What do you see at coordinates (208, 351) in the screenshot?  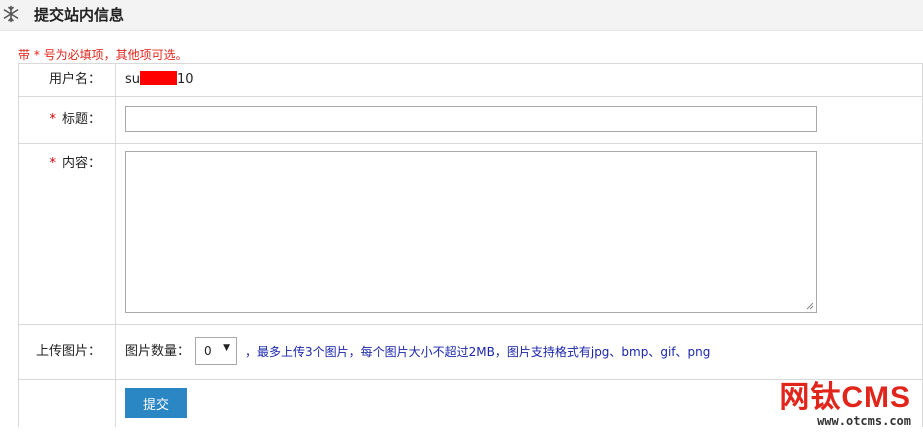 I see `image-count-value: 0` at bounding box center [208, 351].